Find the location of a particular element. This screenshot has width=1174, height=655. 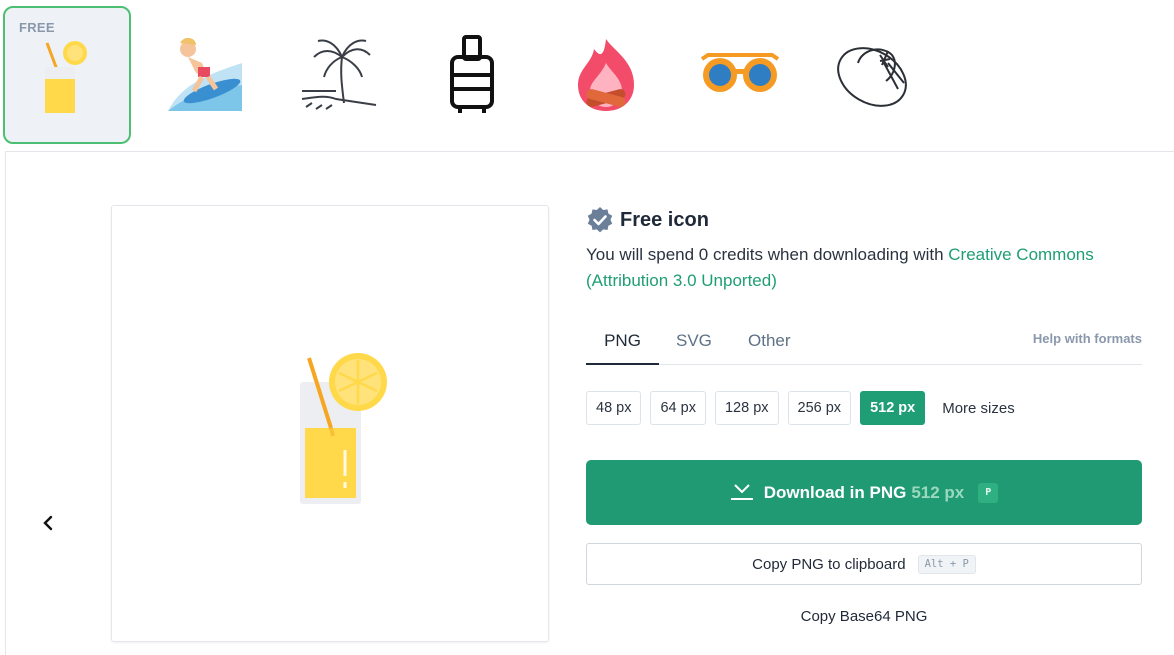

thumbnail-surfer is located at coordinates (204, 75).